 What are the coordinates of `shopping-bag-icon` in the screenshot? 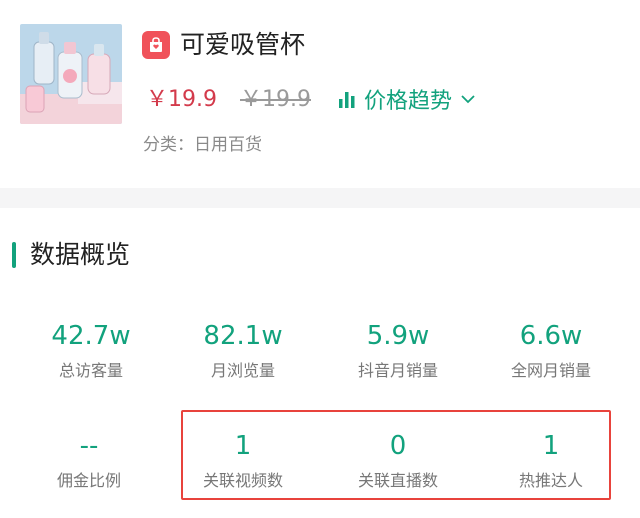 It's located at (156, 44).